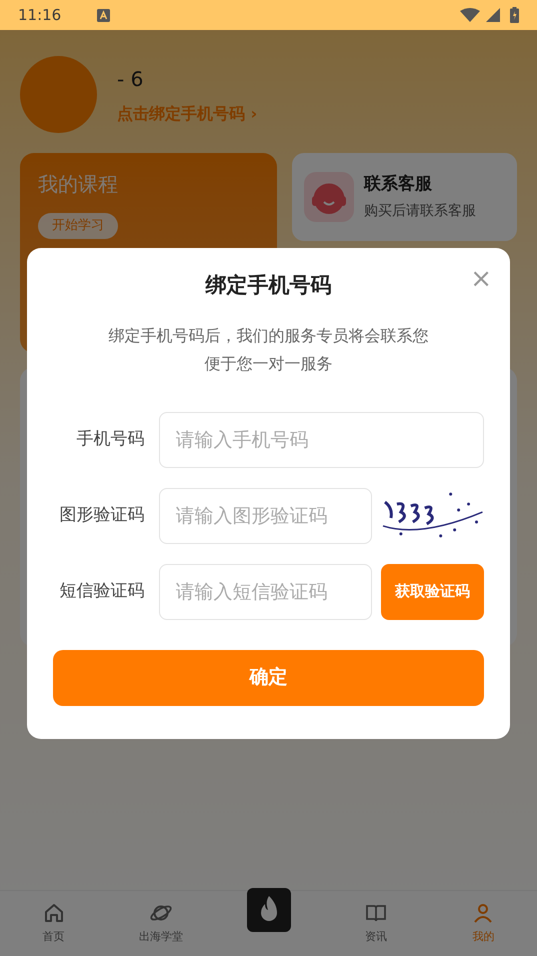  Describe the element at coordinates (40, 15) in the screenshot. I see `status-time: 11:16` at that location.